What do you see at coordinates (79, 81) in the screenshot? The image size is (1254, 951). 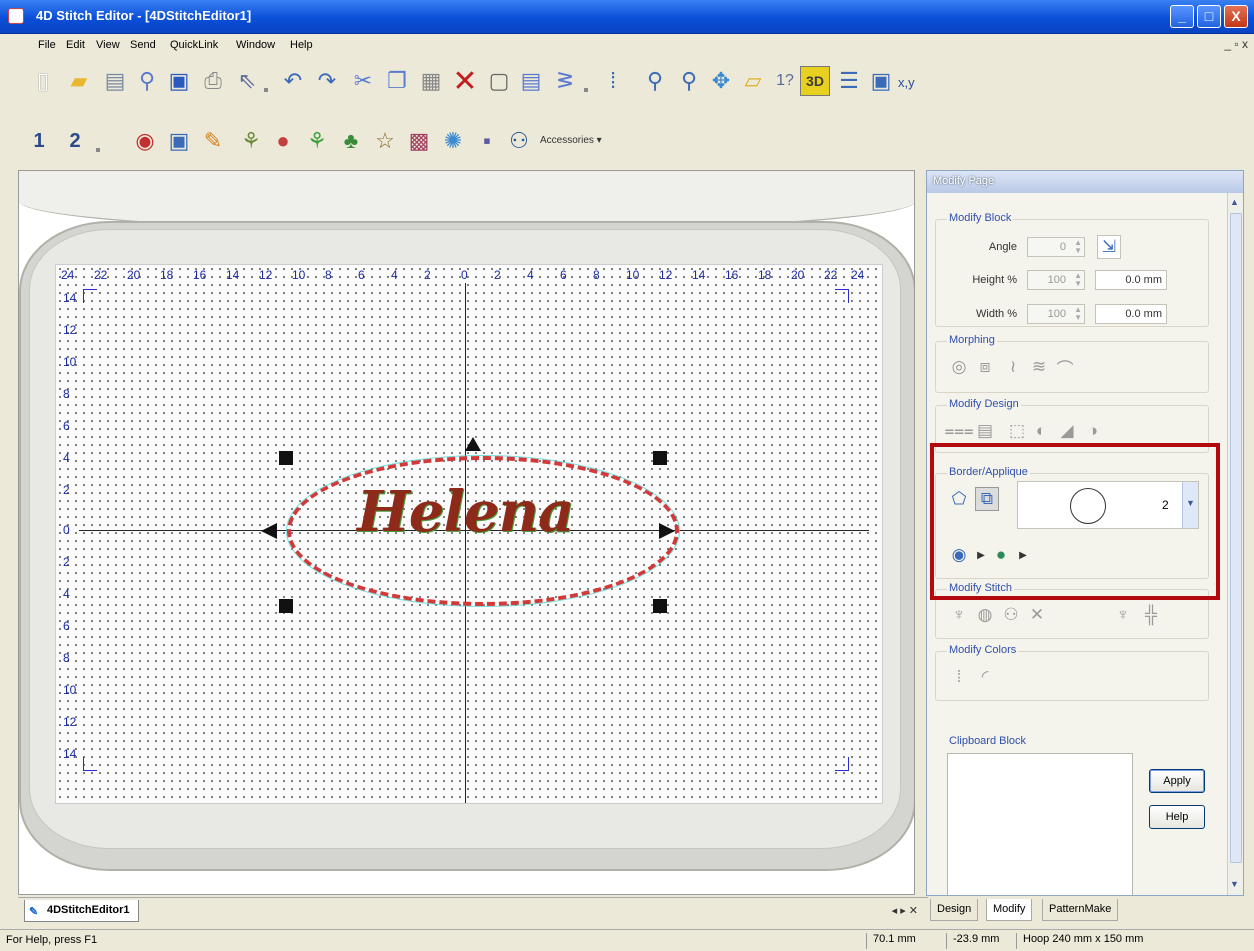 I see `open-folder-icon: ▰` at bounding box center [79, 81].